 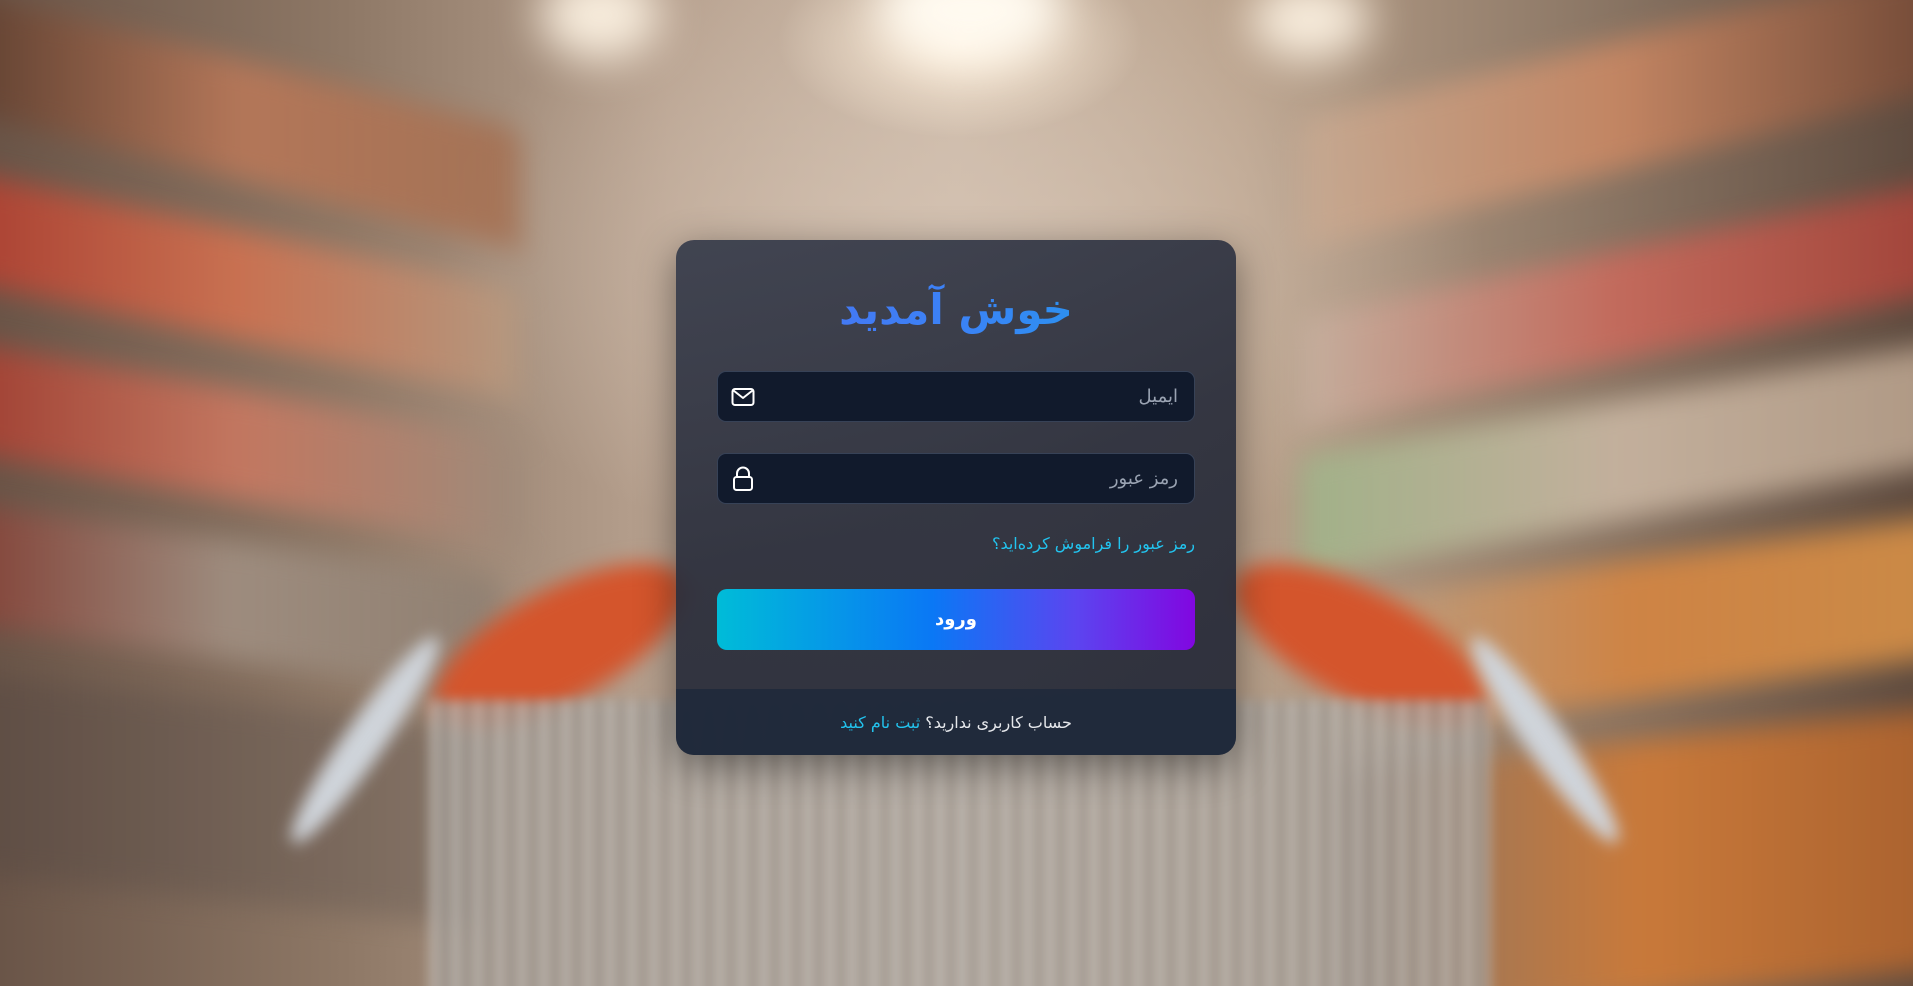 I want to click on lock-icon, so click(x=743, y=478).